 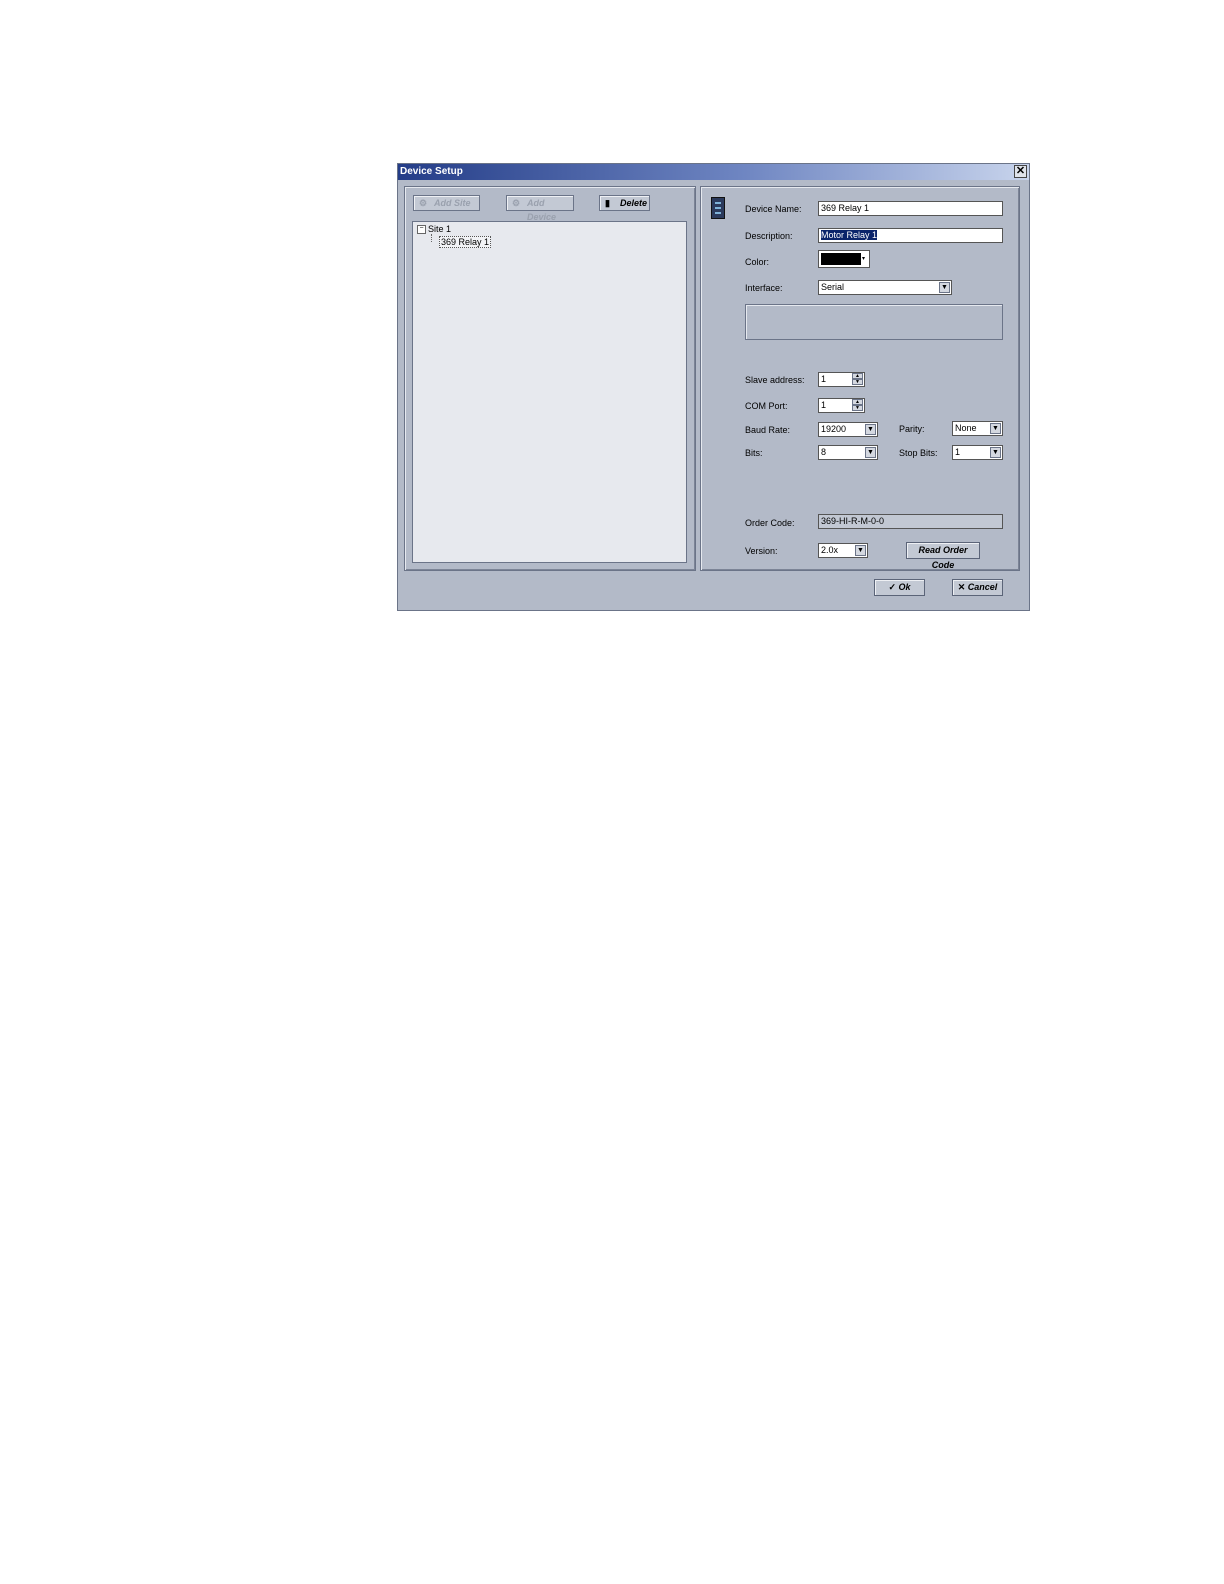 What do you see at coordinates (824, 405) in the screenshot?
I see `com-port-value: 1` at bounding box center [824, 405].